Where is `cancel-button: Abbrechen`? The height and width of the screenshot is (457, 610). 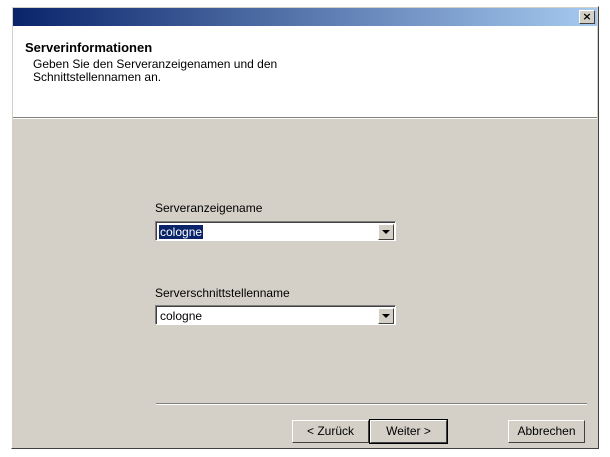
cancel-button: Abbrechen is located at coordinates (546, 431).